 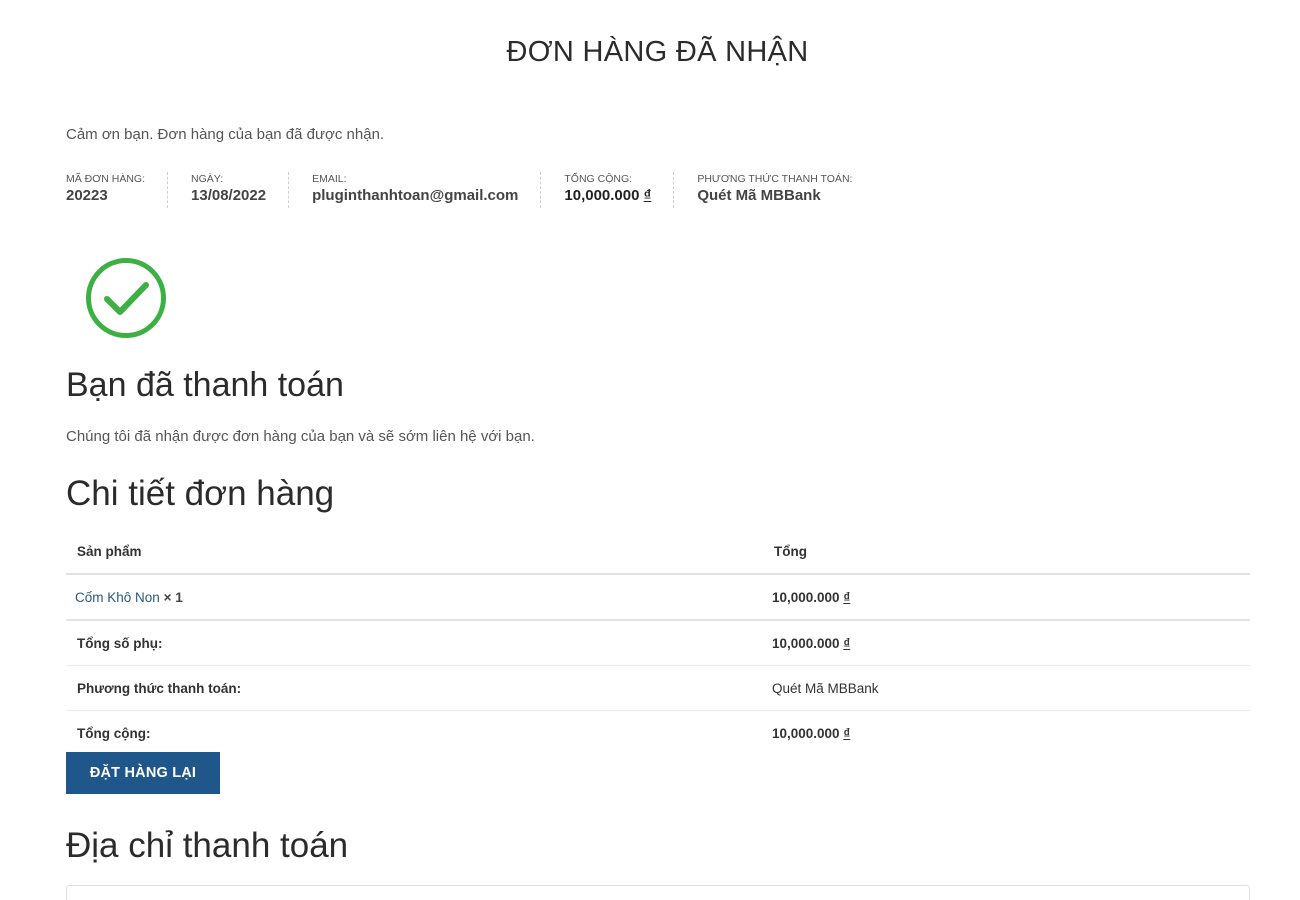 What do you see at coordinates (329, 179) in the screenshot?
I see `email-label: EMAIL:` at bounding box center [329, 179].